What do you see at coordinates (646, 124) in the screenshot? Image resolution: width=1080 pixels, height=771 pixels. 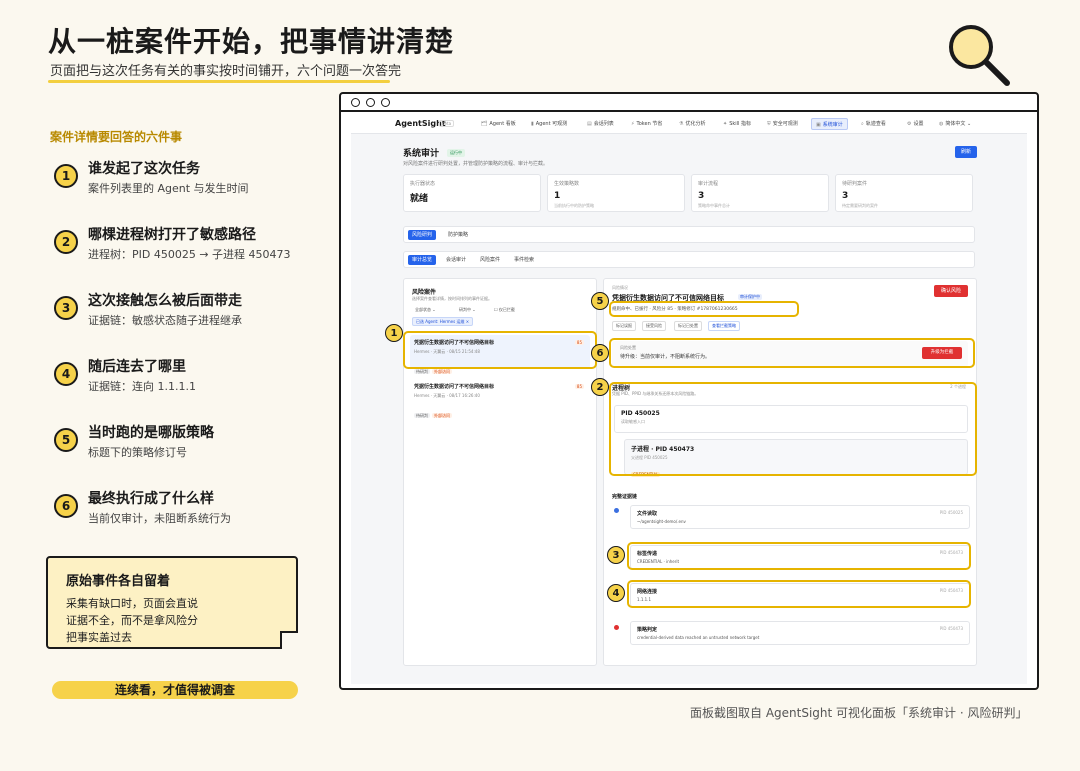 I see `nav-item-token: ⚡ Token 节省` at bounding box center [646, 124].